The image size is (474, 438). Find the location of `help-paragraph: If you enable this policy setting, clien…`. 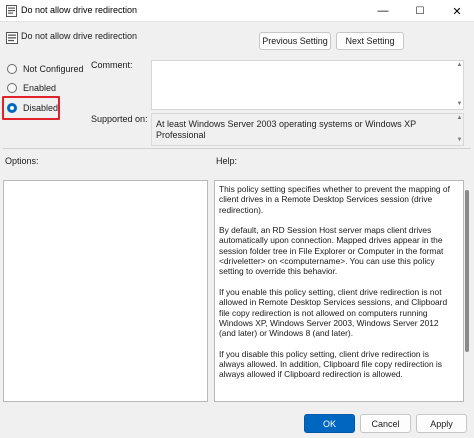

help-paragraph: If you enable this policy setting, clien… is located at coordinates (333, 312).